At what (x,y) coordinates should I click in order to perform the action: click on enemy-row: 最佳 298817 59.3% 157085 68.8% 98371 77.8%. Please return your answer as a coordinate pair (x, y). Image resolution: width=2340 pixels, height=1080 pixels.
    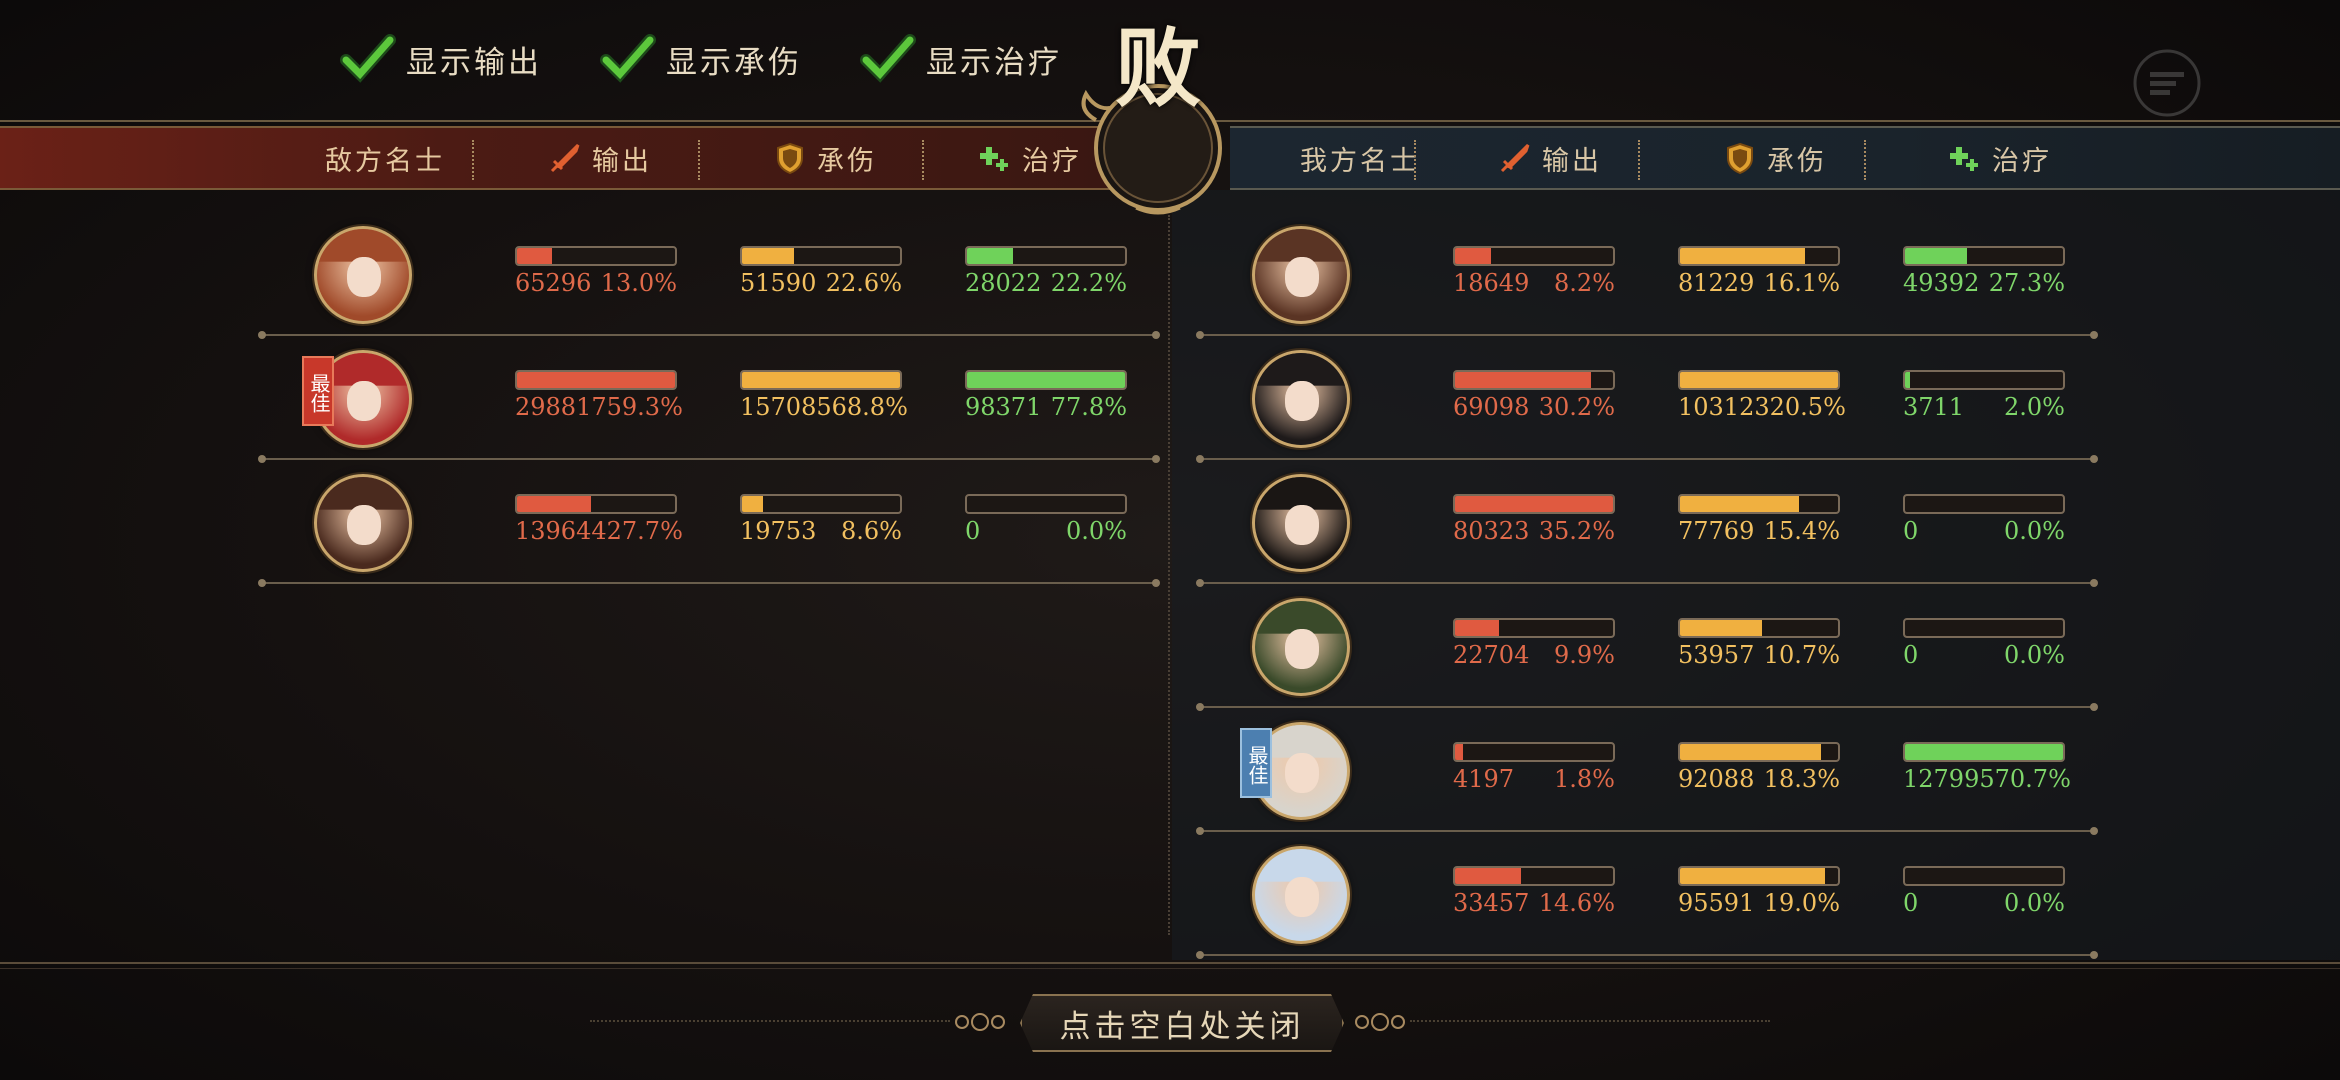
    Looking at the image, I should click on (709, 399).